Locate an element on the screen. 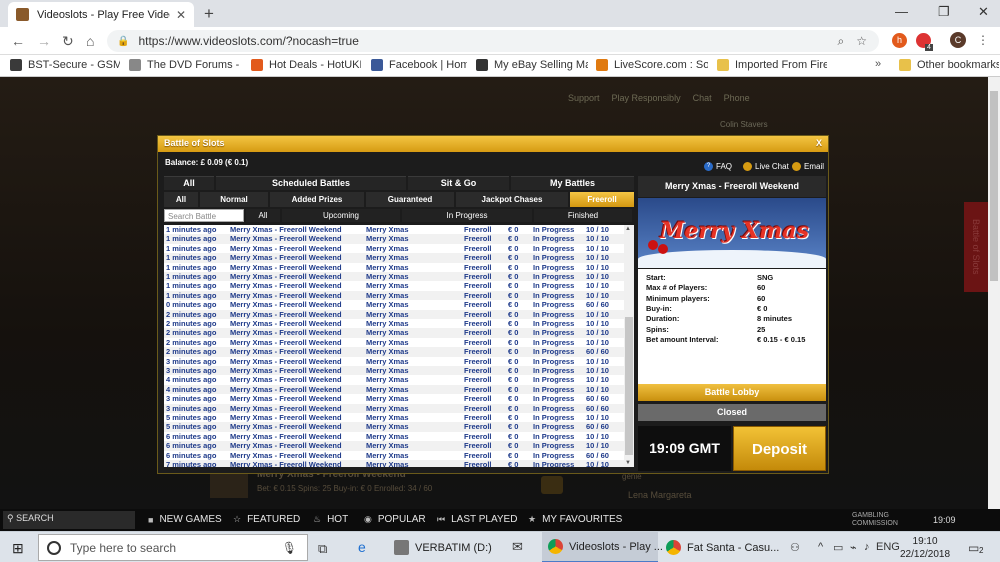  restore-icon: ❐ is located at coordinates (944, 12).